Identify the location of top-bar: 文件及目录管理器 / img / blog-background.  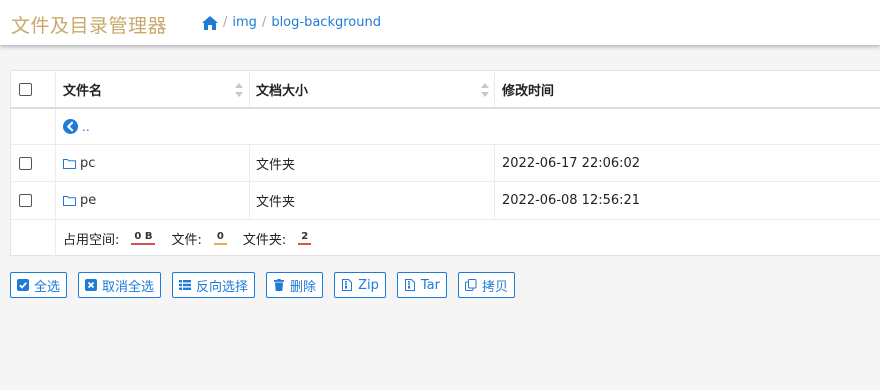
(440, 22).